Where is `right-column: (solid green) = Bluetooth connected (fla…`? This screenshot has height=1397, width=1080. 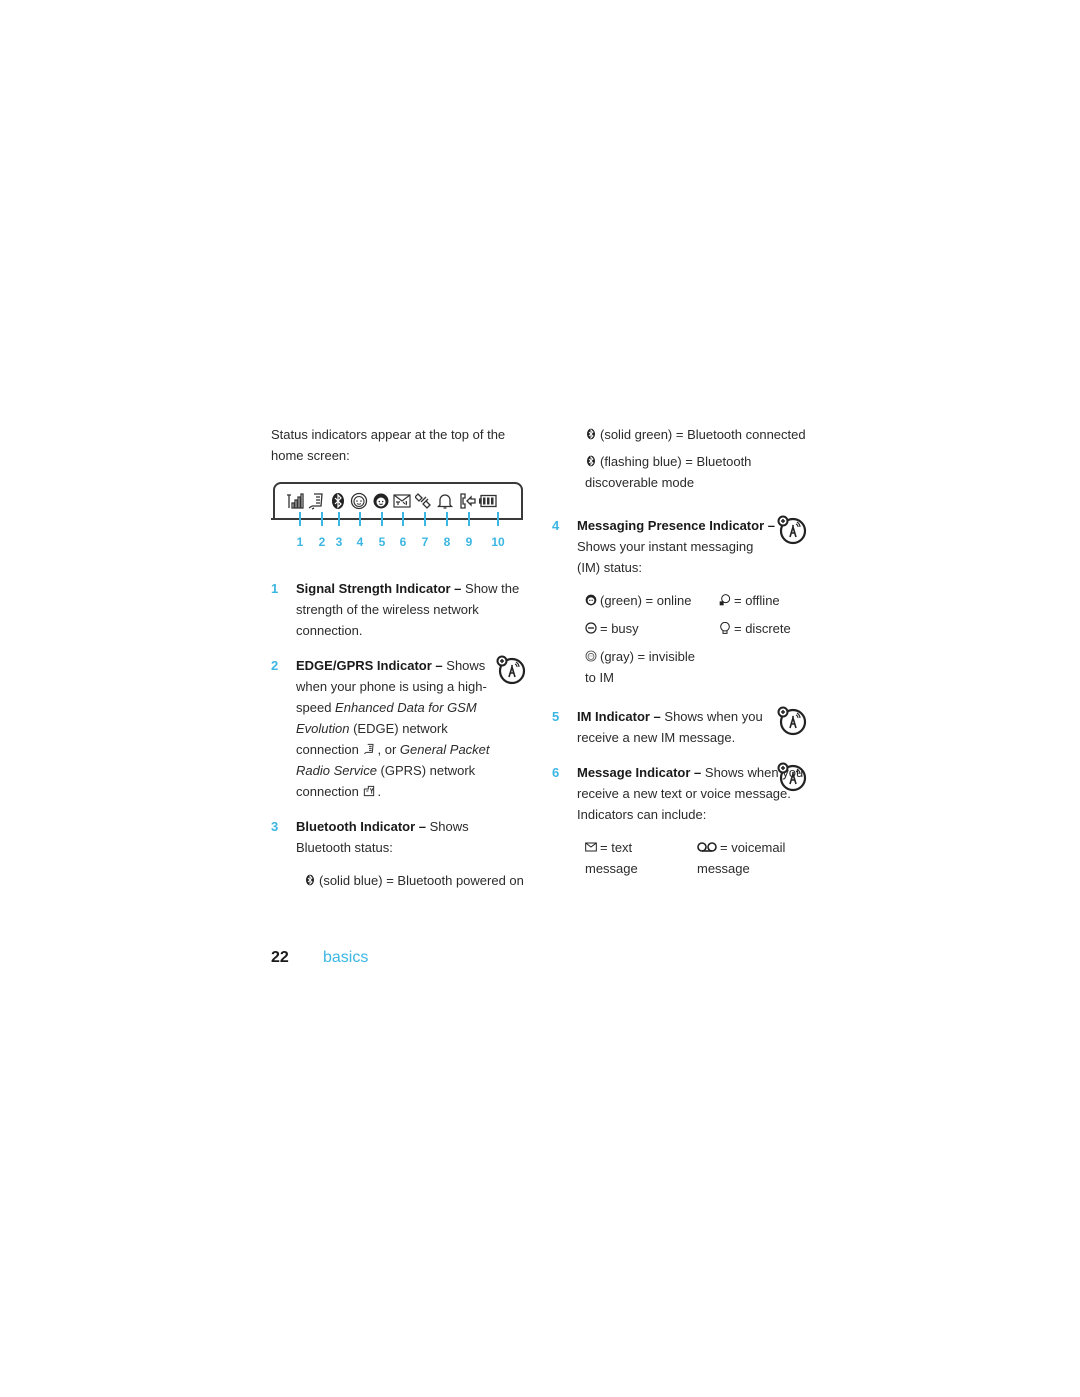
right-column: (solid green) = Bluetooth connected (fla… is located at coordinates (679, 651).